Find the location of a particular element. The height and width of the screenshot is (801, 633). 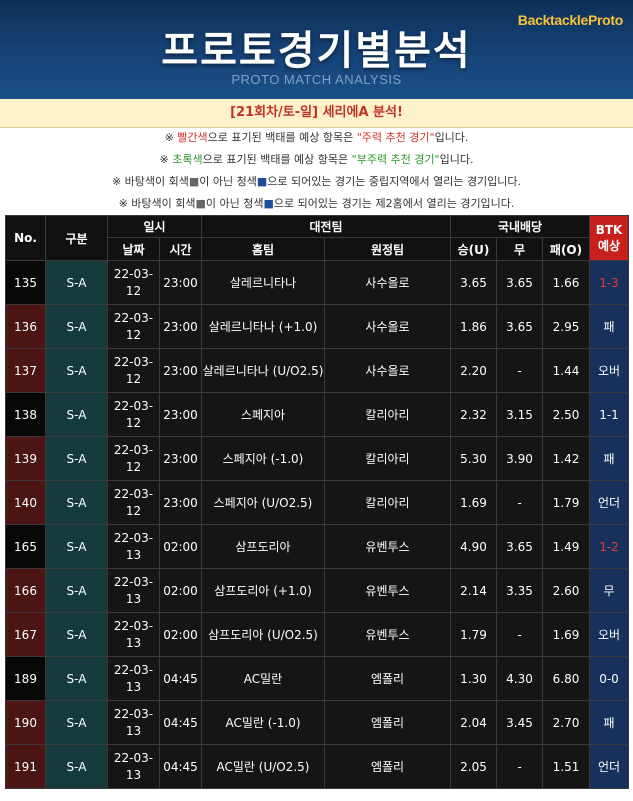

match-number: 140 is located at coordinates (25, 502).